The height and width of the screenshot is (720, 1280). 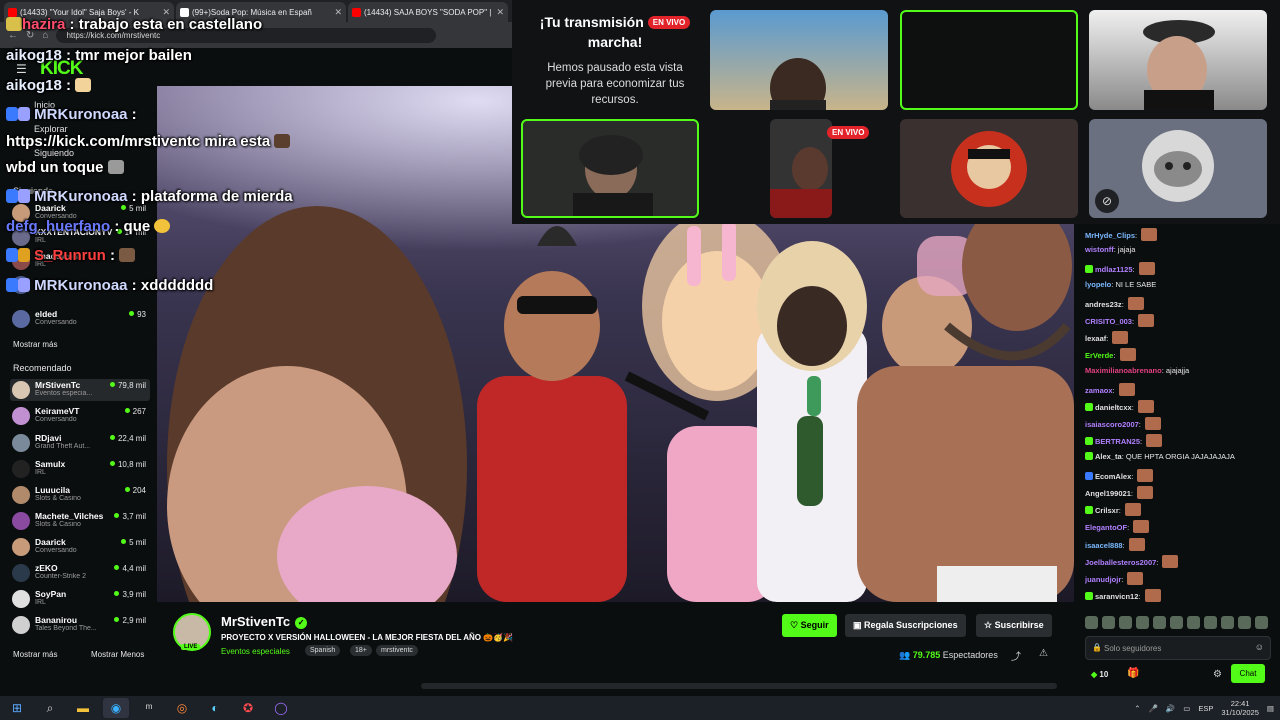 What do you see at coordinates (1106, 527) in the screenshot?
I see `chat-username: ElegantoOF` at bounding box center [1106, 527].